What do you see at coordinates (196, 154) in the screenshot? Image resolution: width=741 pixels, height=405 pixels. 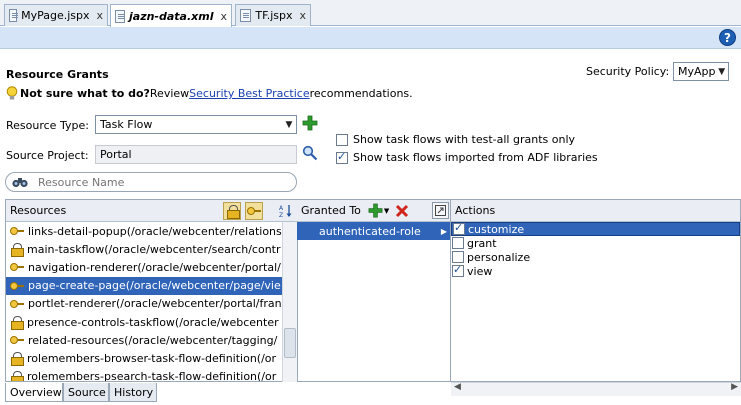 I see `source-project-field: Portal` at bounding box center [196, 154].